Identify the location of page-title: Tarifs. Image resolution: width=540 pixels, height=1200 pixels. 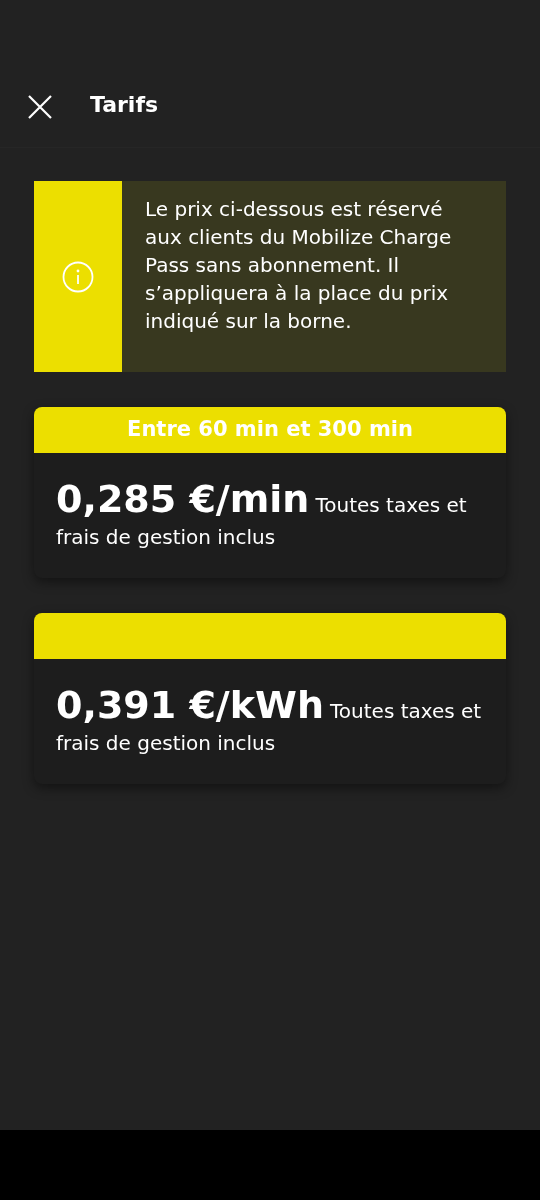
(124, 105).